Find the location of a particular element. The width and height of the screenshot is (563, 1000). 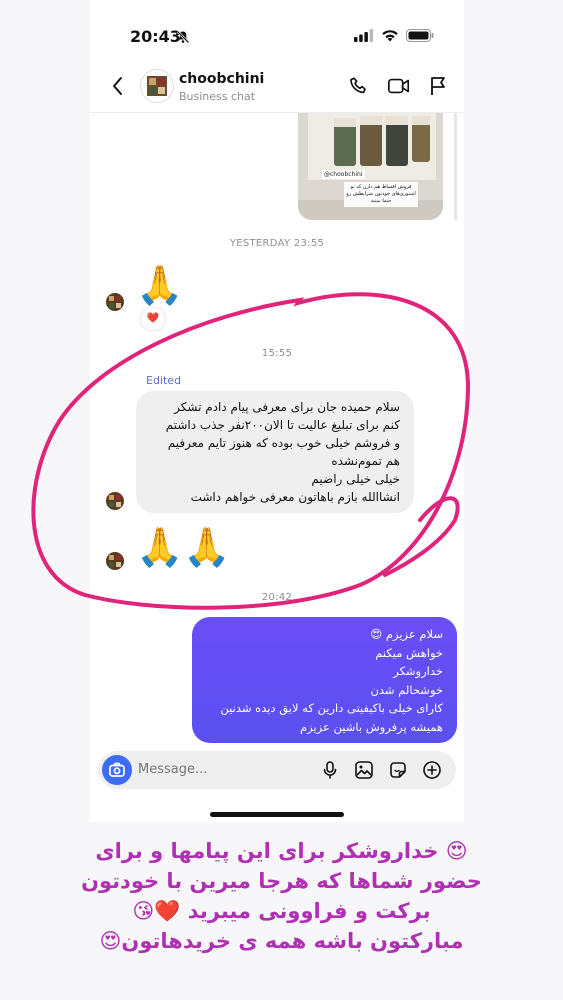

camera-button is located at coordinates (117, 770).